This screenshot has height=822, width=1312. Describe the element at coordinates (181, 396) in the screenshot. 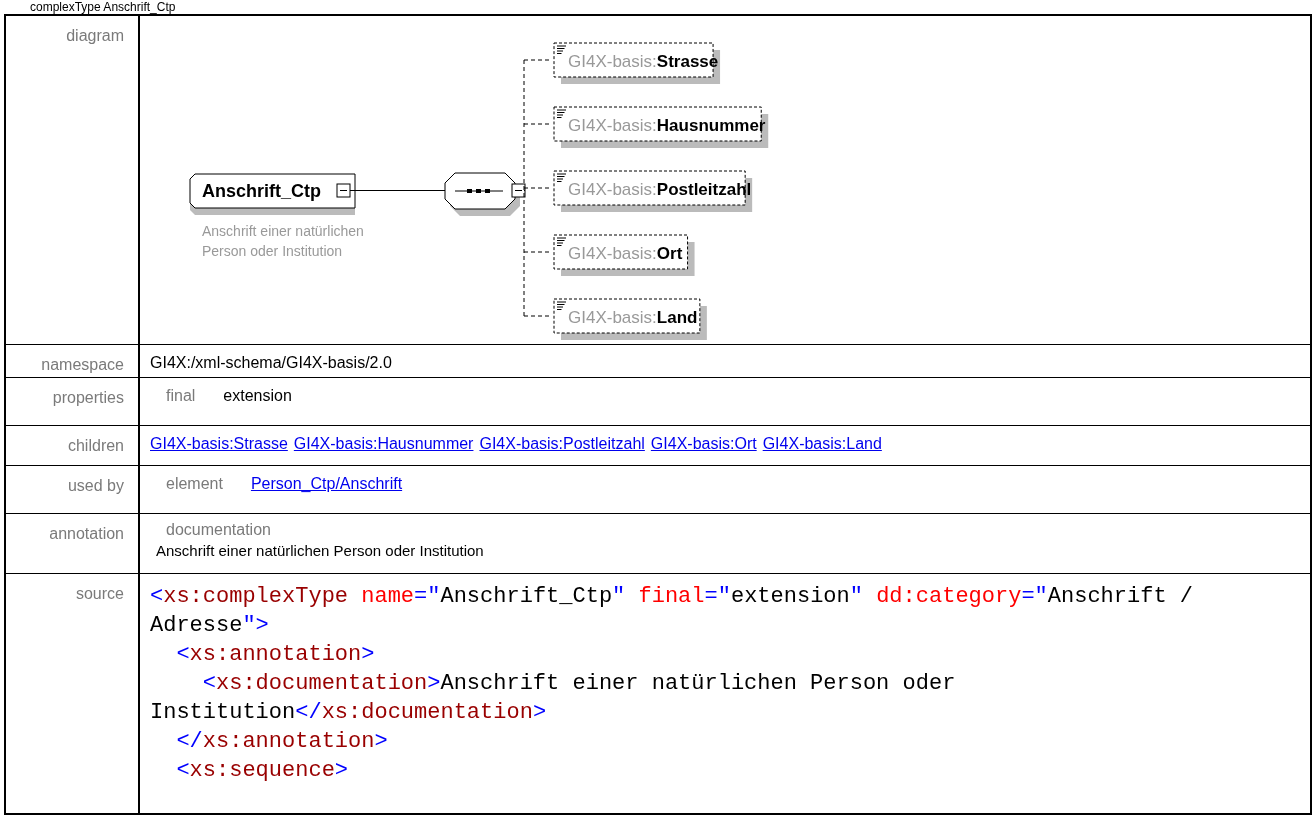

I see `property-name: final` at that location.